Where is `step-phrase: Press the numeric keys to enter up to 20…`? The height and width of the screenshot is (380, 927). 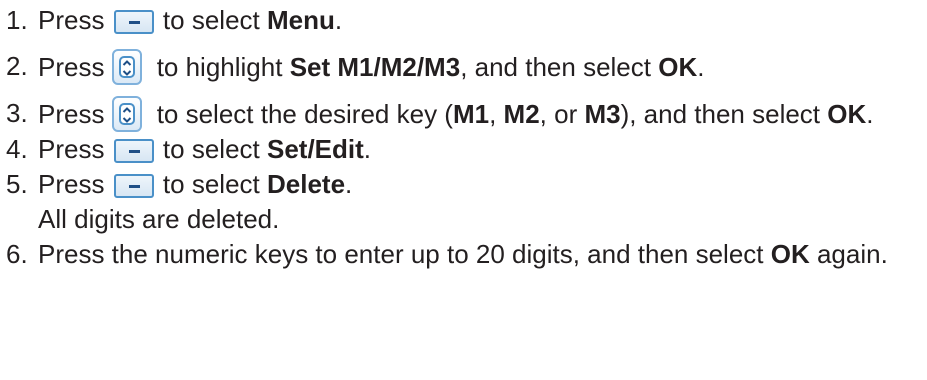
step-phrase: Press the numeric keys to enter up to 20… is located at coordinates (404, 254).